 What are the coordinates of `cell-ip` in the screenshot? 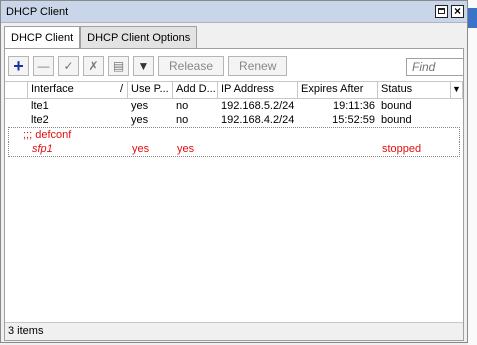 It's located at (259, 149).